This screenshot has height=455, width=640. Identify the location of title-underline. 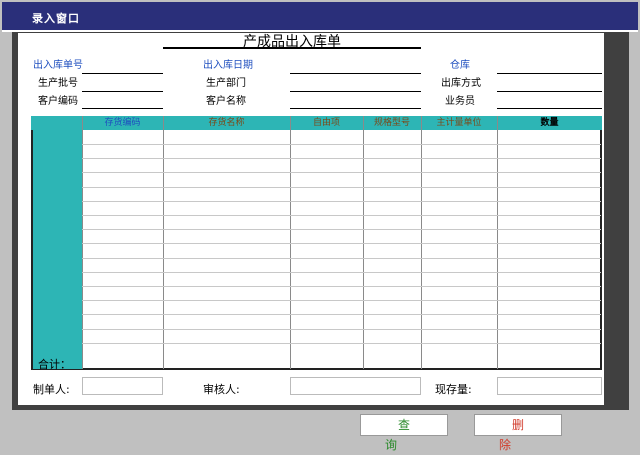
(292, 48).